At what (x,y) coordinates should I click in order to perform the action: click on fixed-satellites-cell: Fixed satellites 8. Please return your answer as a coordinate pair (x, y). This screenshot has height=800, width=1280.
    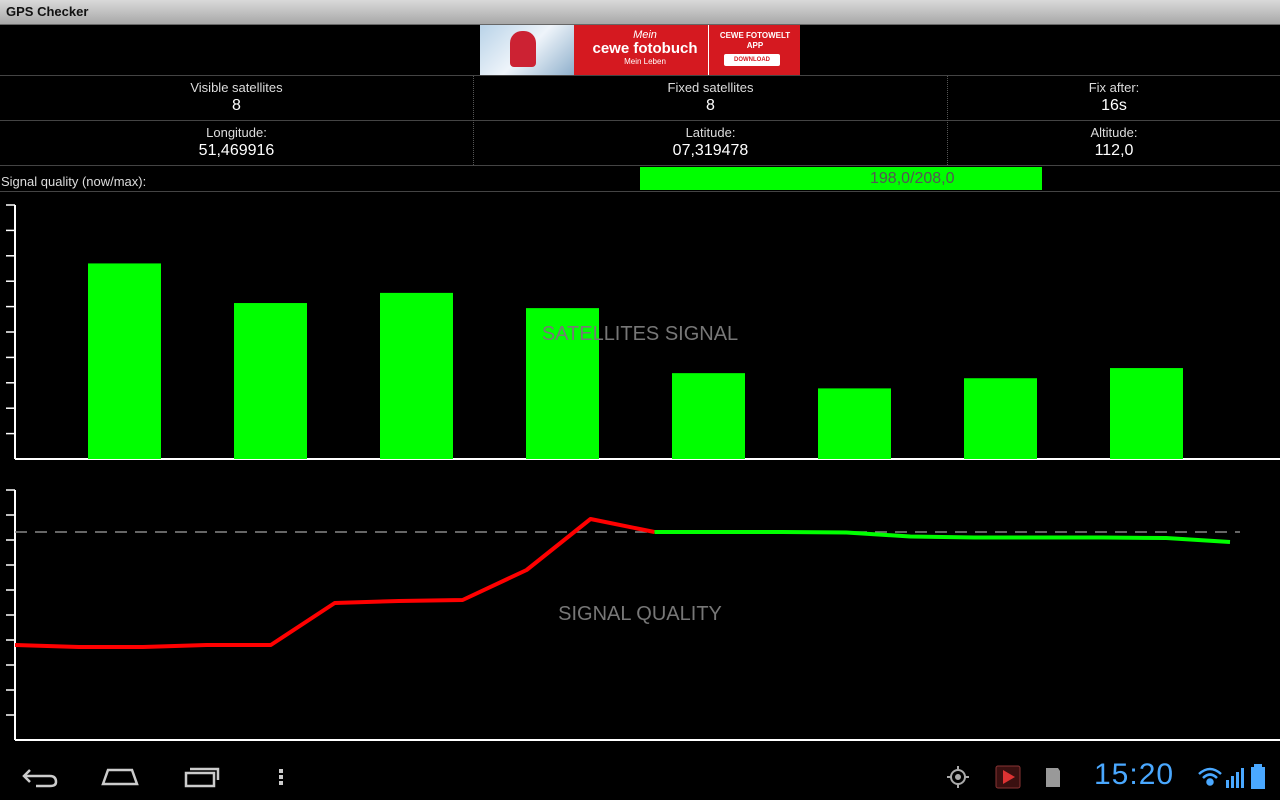
    Looking at the image, I should click on (710, 98).